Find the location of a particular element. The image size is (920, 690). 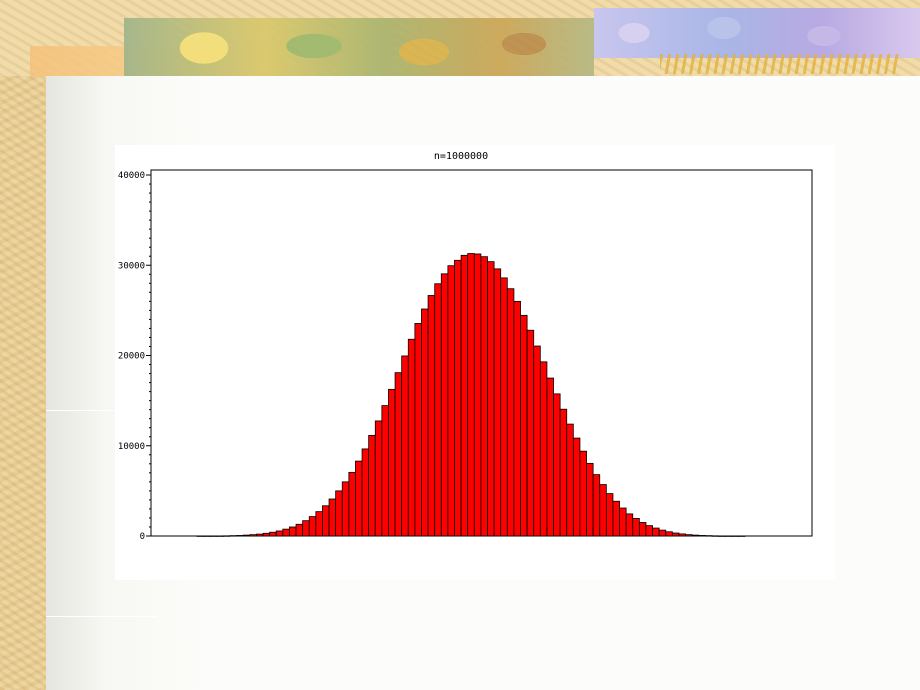

autumn-leaves-banner is located at coordinates (359, 47).